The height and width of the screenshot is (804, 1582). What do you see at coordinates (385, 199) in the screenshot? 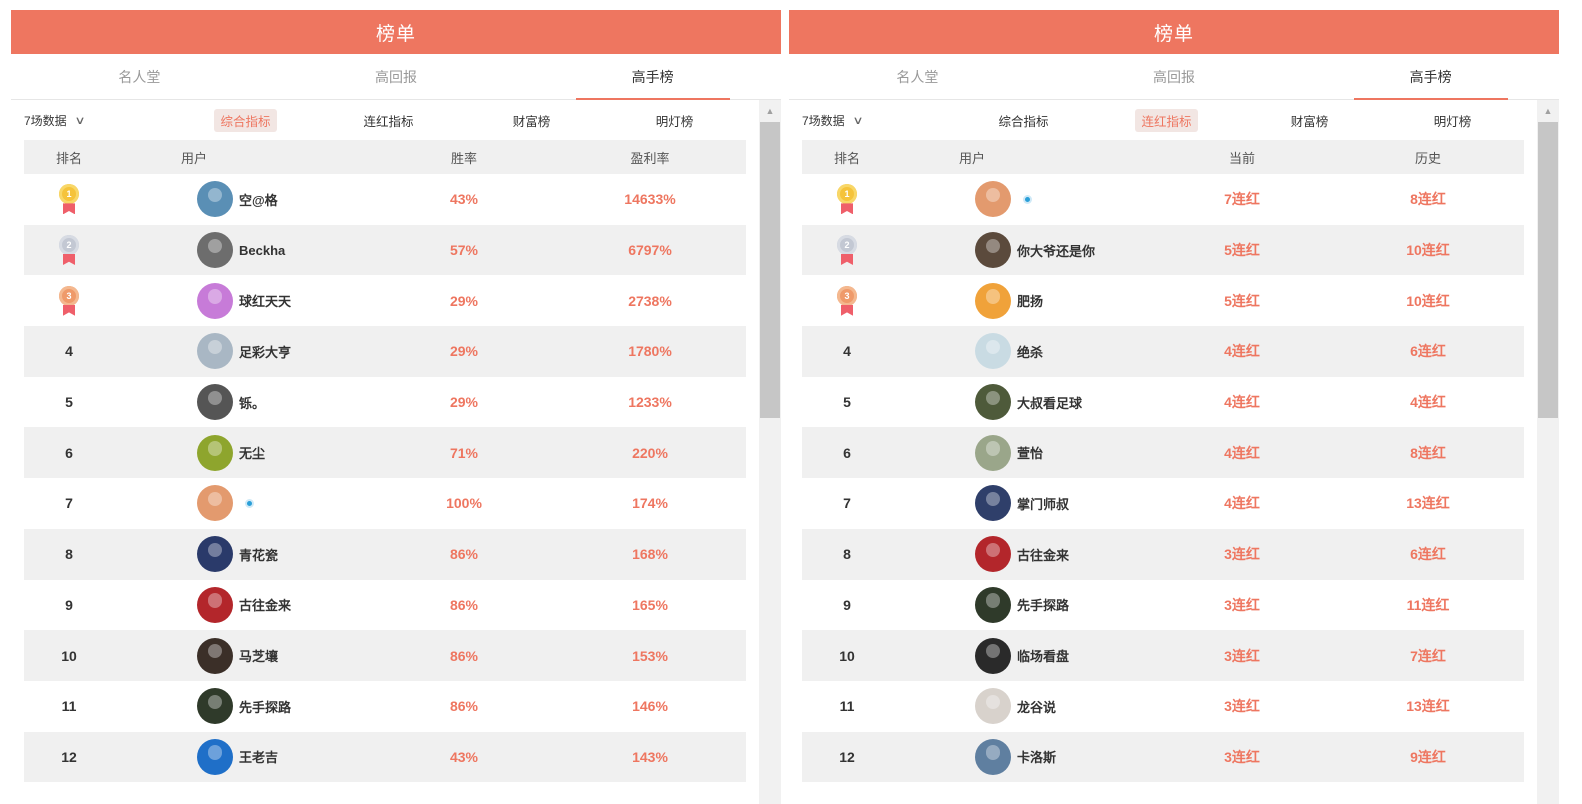
I see `table-row: 1 空@格 43% 14633%` at bounding box center [385, 199].